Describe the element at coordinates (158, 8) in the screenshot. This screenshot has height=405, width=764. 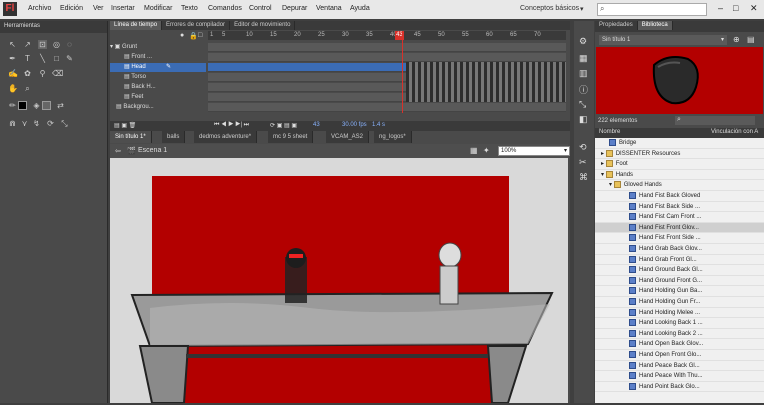
I see `menu-modificar: Modificar` at that location.